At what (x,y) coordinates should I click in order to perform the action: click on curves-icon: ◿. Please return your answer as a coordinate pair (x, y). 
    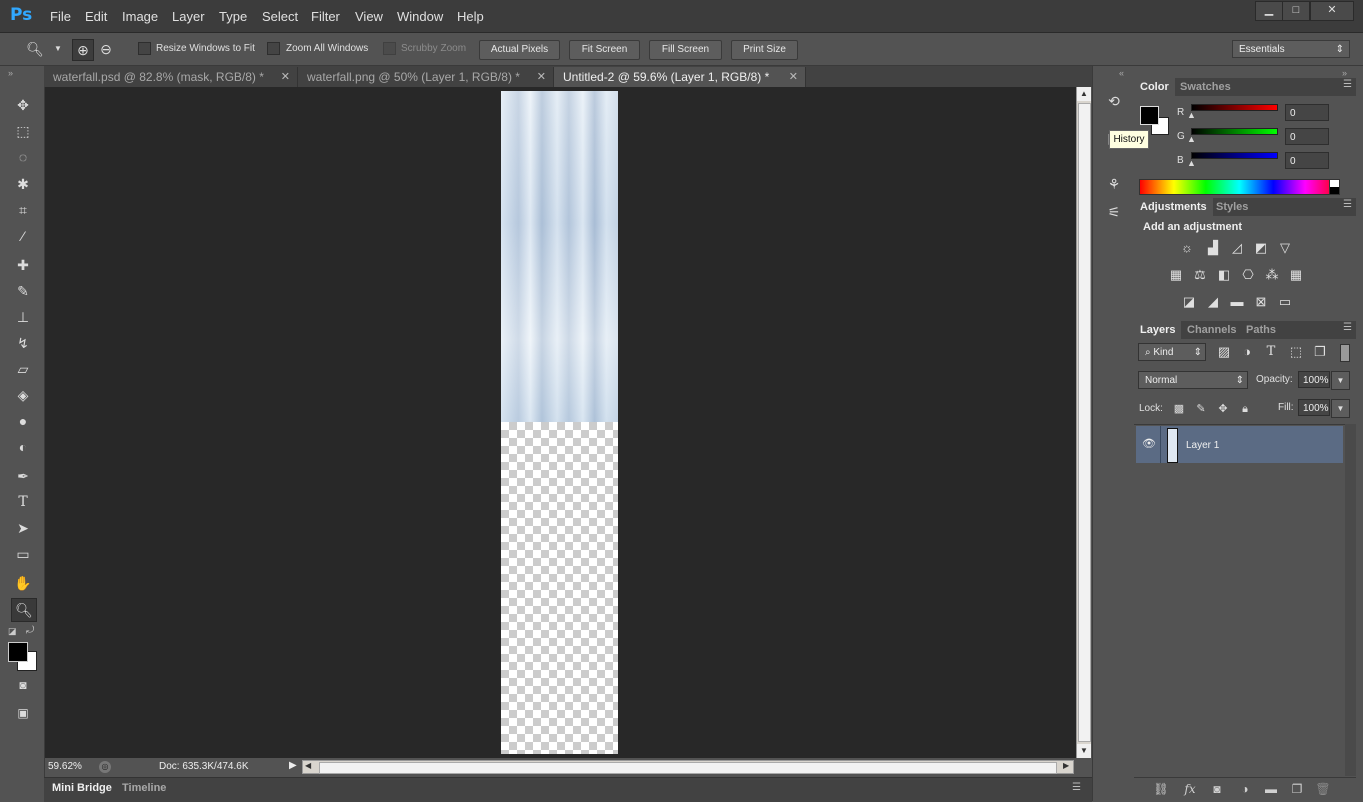
    Looking at the image, I should click on (1237, 248).